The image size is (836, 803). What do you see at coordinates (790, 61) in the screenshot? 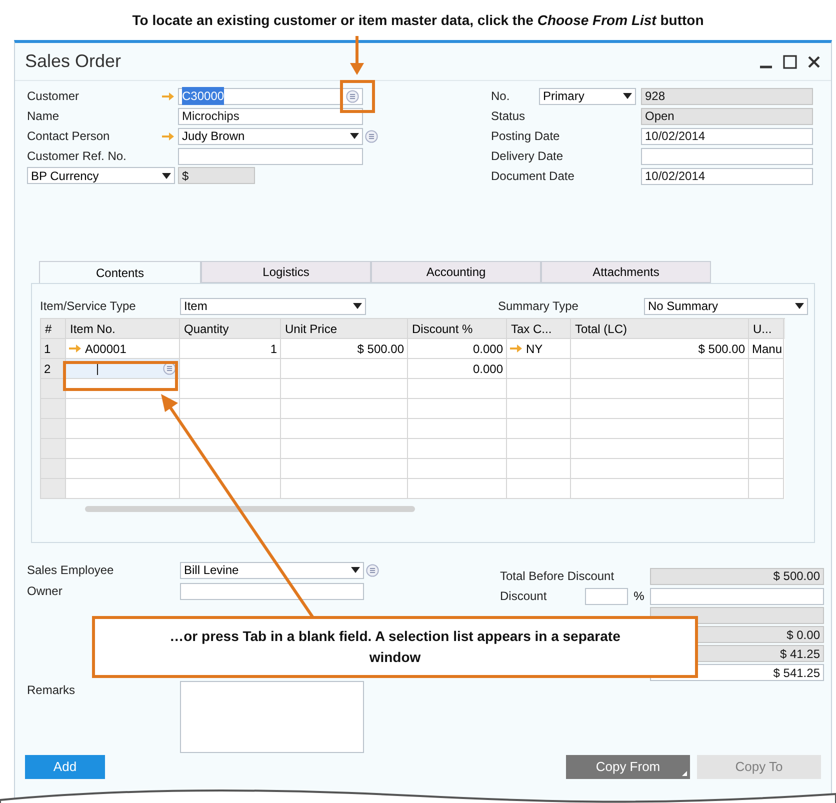
I see `maximize-icon` at bounding box center [790, 61].